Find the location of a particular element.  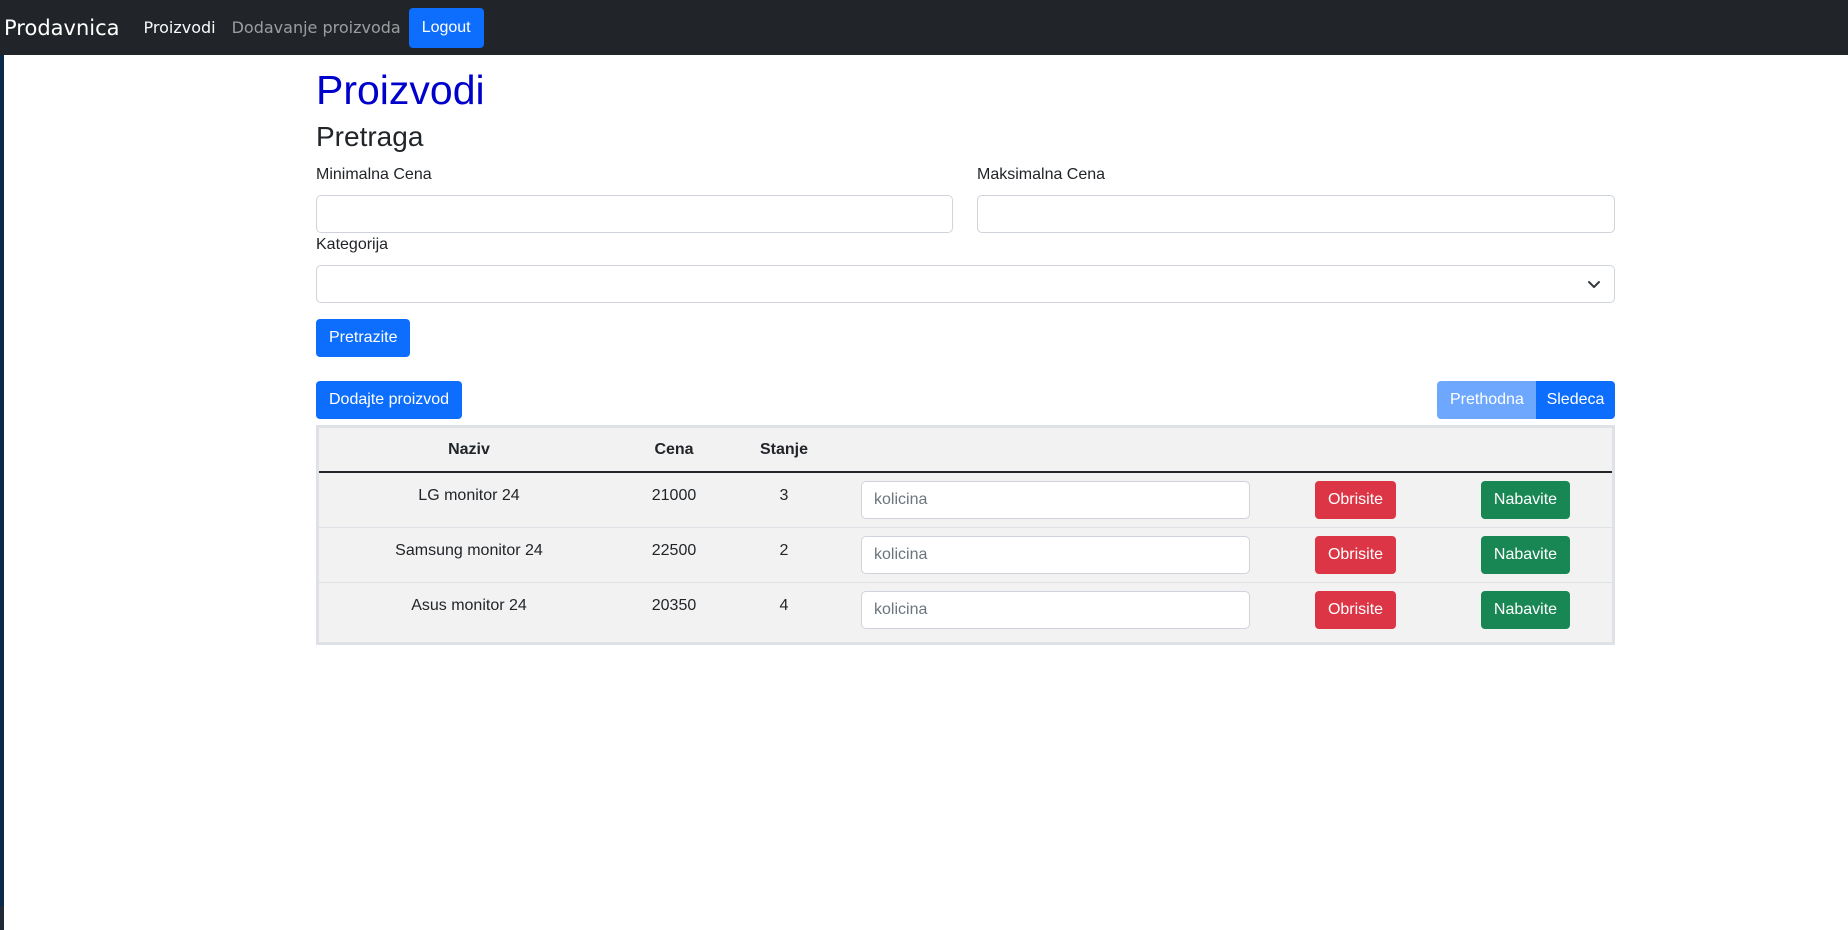

category-select is located at coordinates (965, 284).